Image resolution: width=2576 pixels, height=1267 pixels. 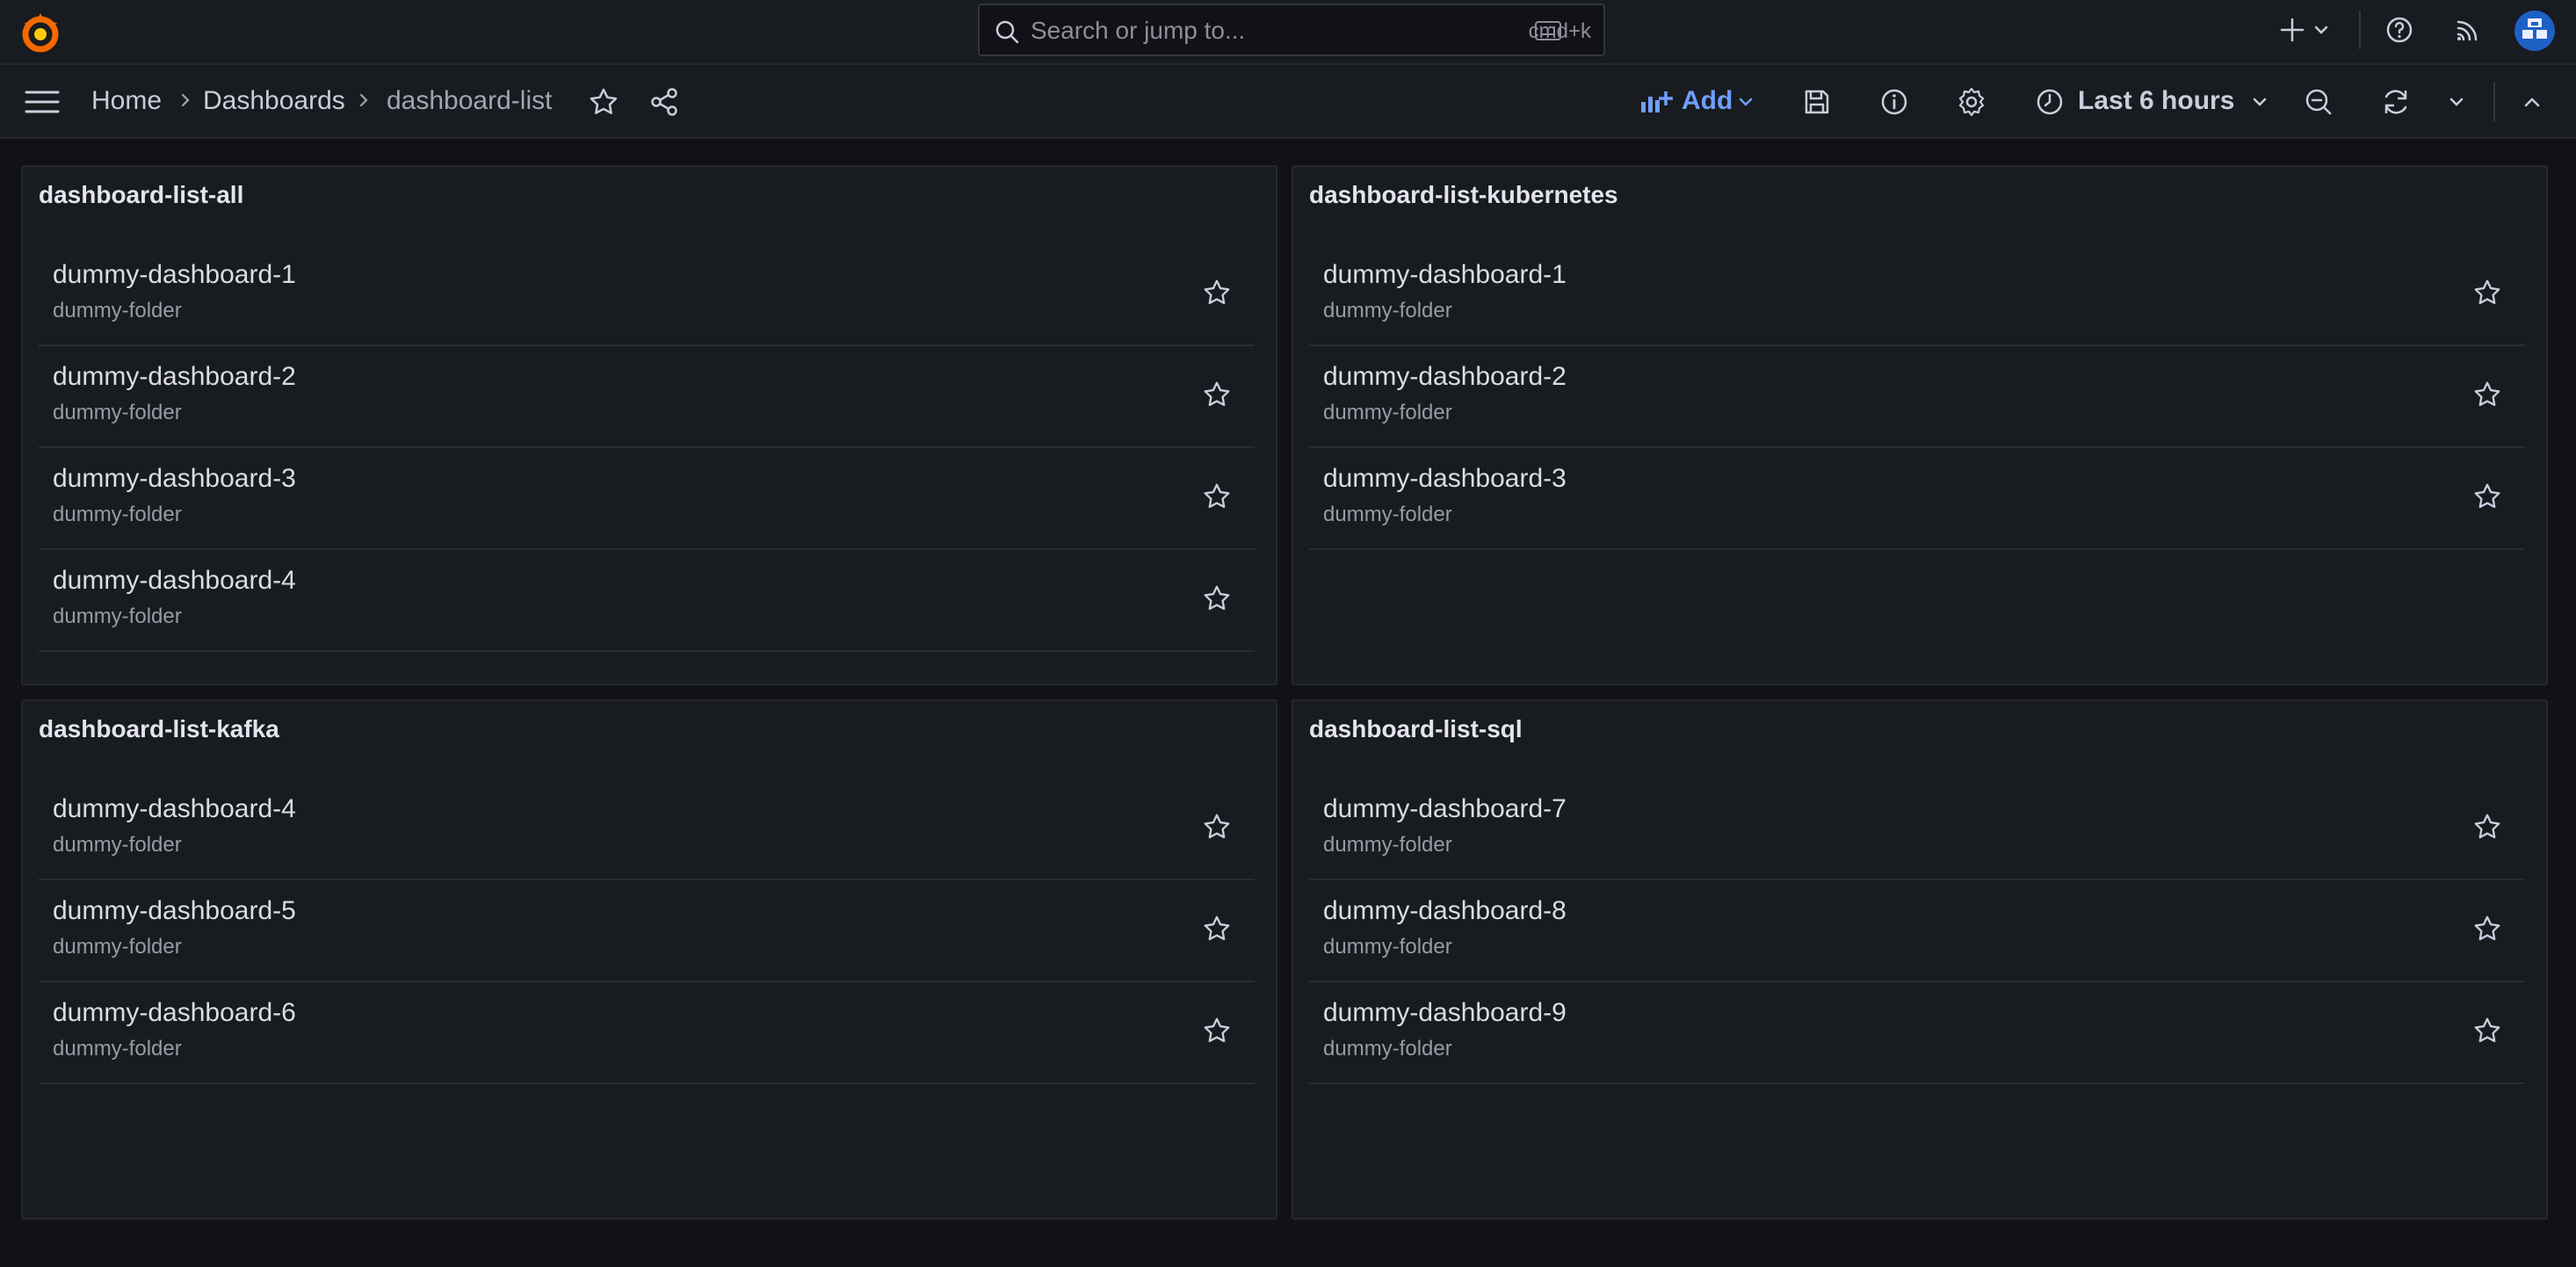 I want to click on list-item: dummy-dashboard-8 dummy-folder, so click(x=1917, y=931).